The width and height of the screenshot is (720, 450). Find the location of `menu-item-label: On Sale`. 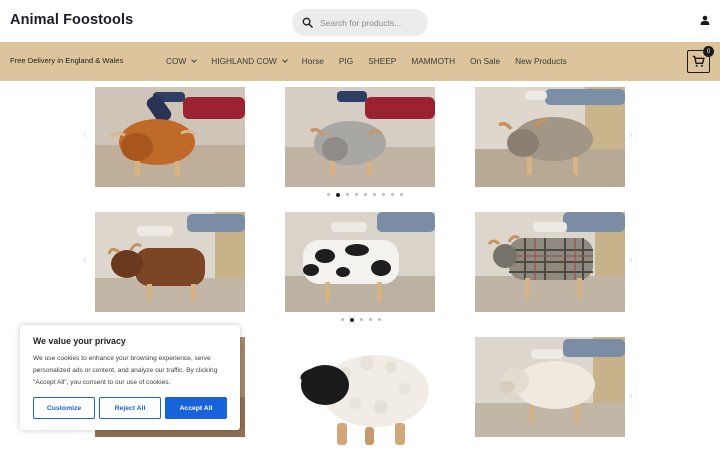

menu-item-label: On Sale is located at coordinates (485, 61).